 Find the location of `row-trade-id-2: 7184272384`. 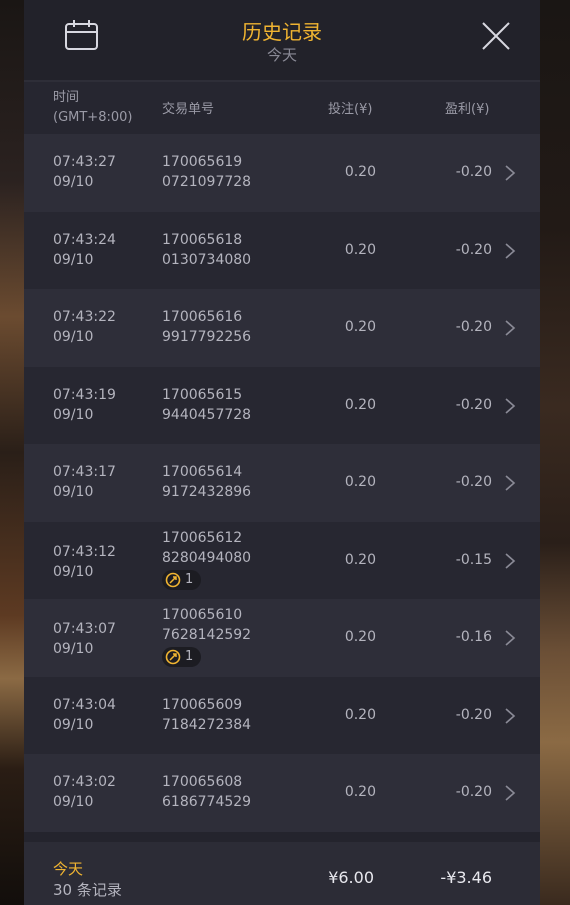

row-trade-id-2: 7184272384 is located at coordinates (207, 724).